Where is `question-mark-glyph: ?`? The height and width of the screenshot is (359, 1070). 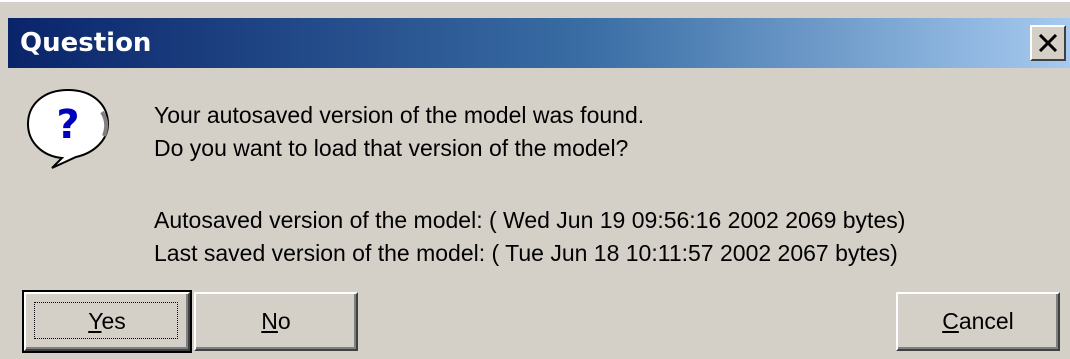
question-mark-glyph: ? is located at coordinates (67, 125).